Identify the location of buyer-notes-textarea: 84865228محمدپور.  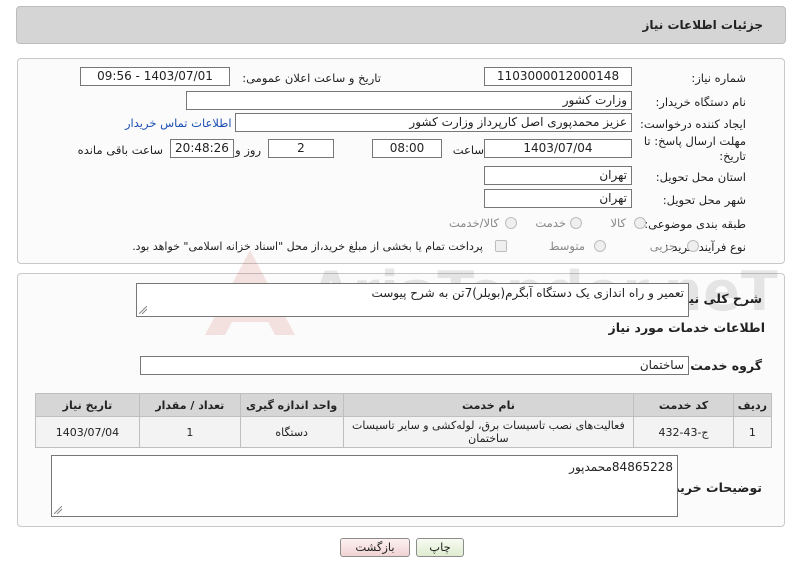
(364, 486).